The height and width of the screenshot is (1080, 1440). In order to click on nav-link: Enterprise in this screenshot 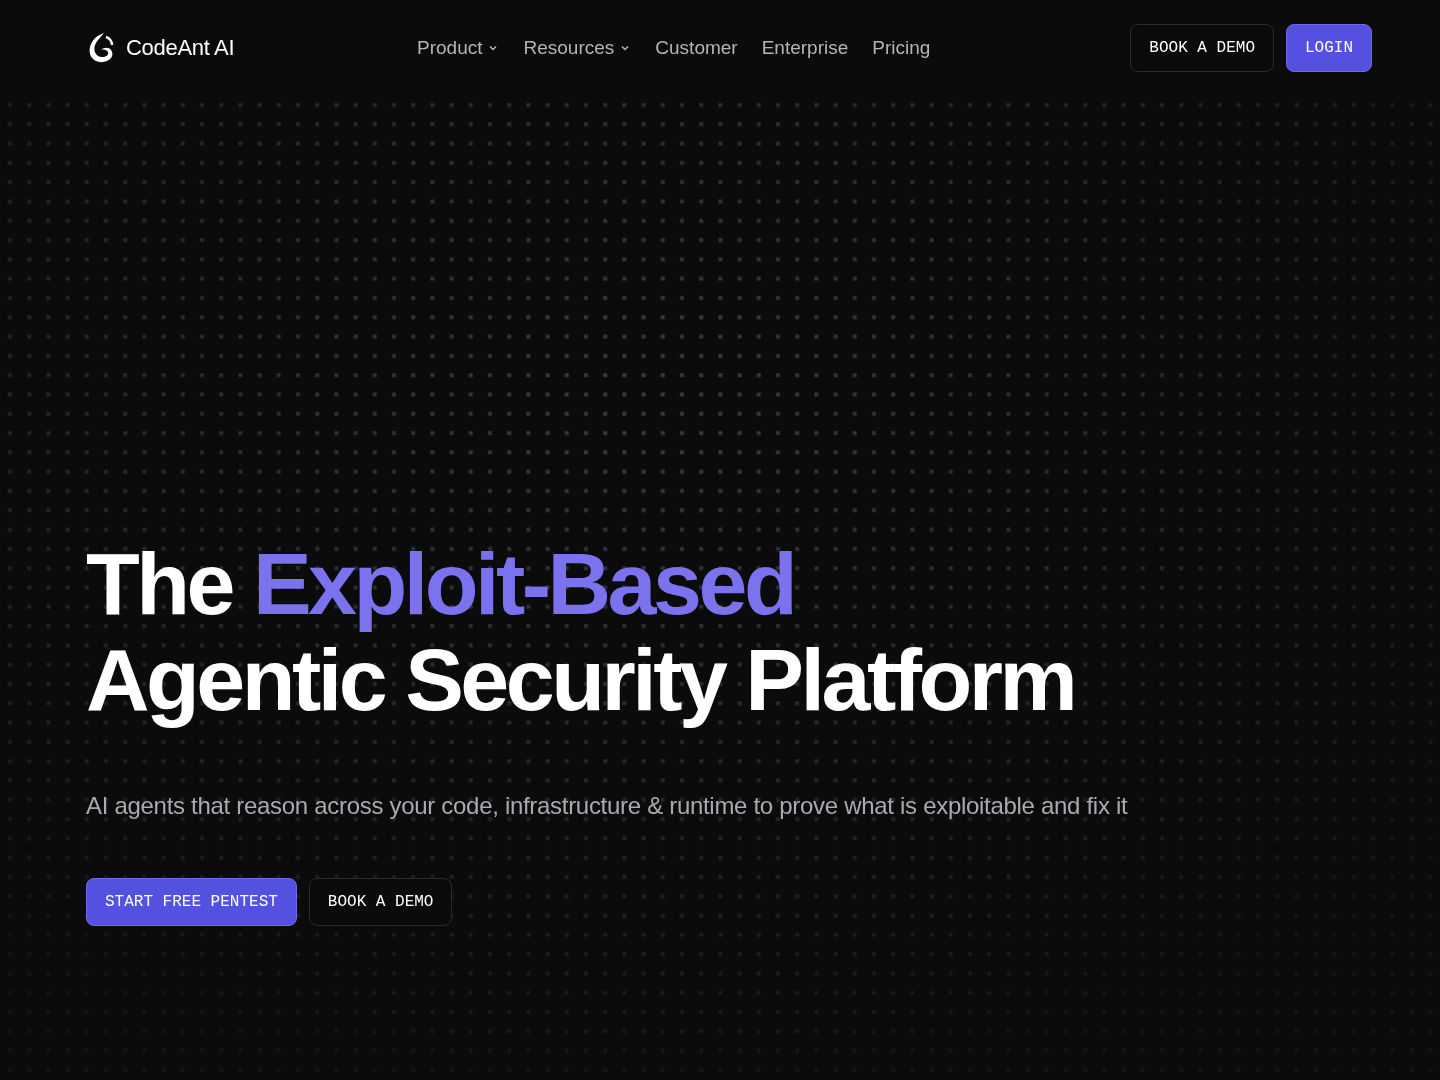, I will do `click(805, 48)`.